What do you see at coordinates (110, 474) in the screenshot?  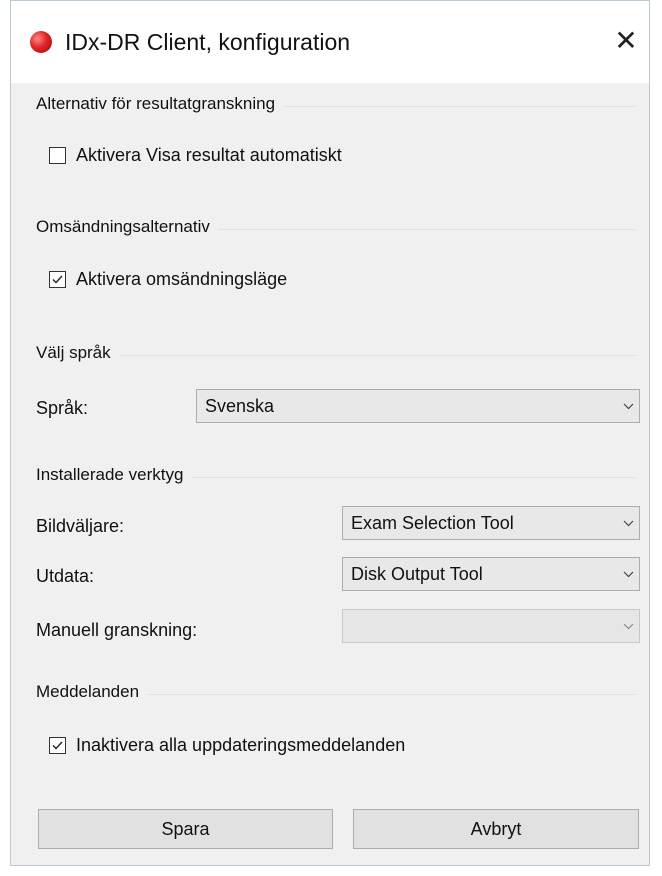 I see `installed-tools-title: Installerade verktyg` at bounding box center [110, 474].